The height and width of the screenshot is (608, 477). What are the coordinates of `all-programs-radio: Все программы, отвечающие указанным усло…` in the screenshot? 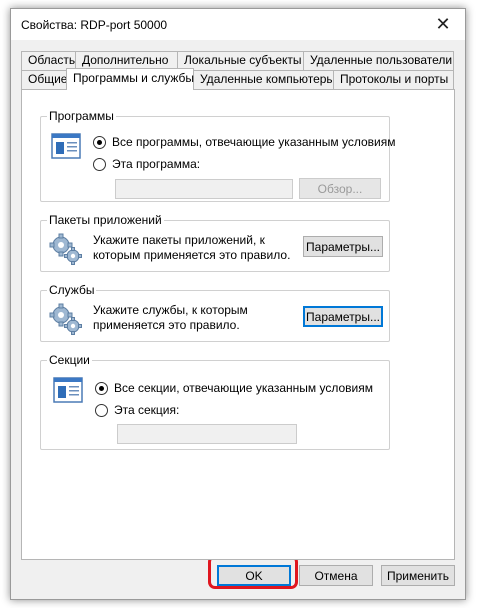 It's located at (244, 142).